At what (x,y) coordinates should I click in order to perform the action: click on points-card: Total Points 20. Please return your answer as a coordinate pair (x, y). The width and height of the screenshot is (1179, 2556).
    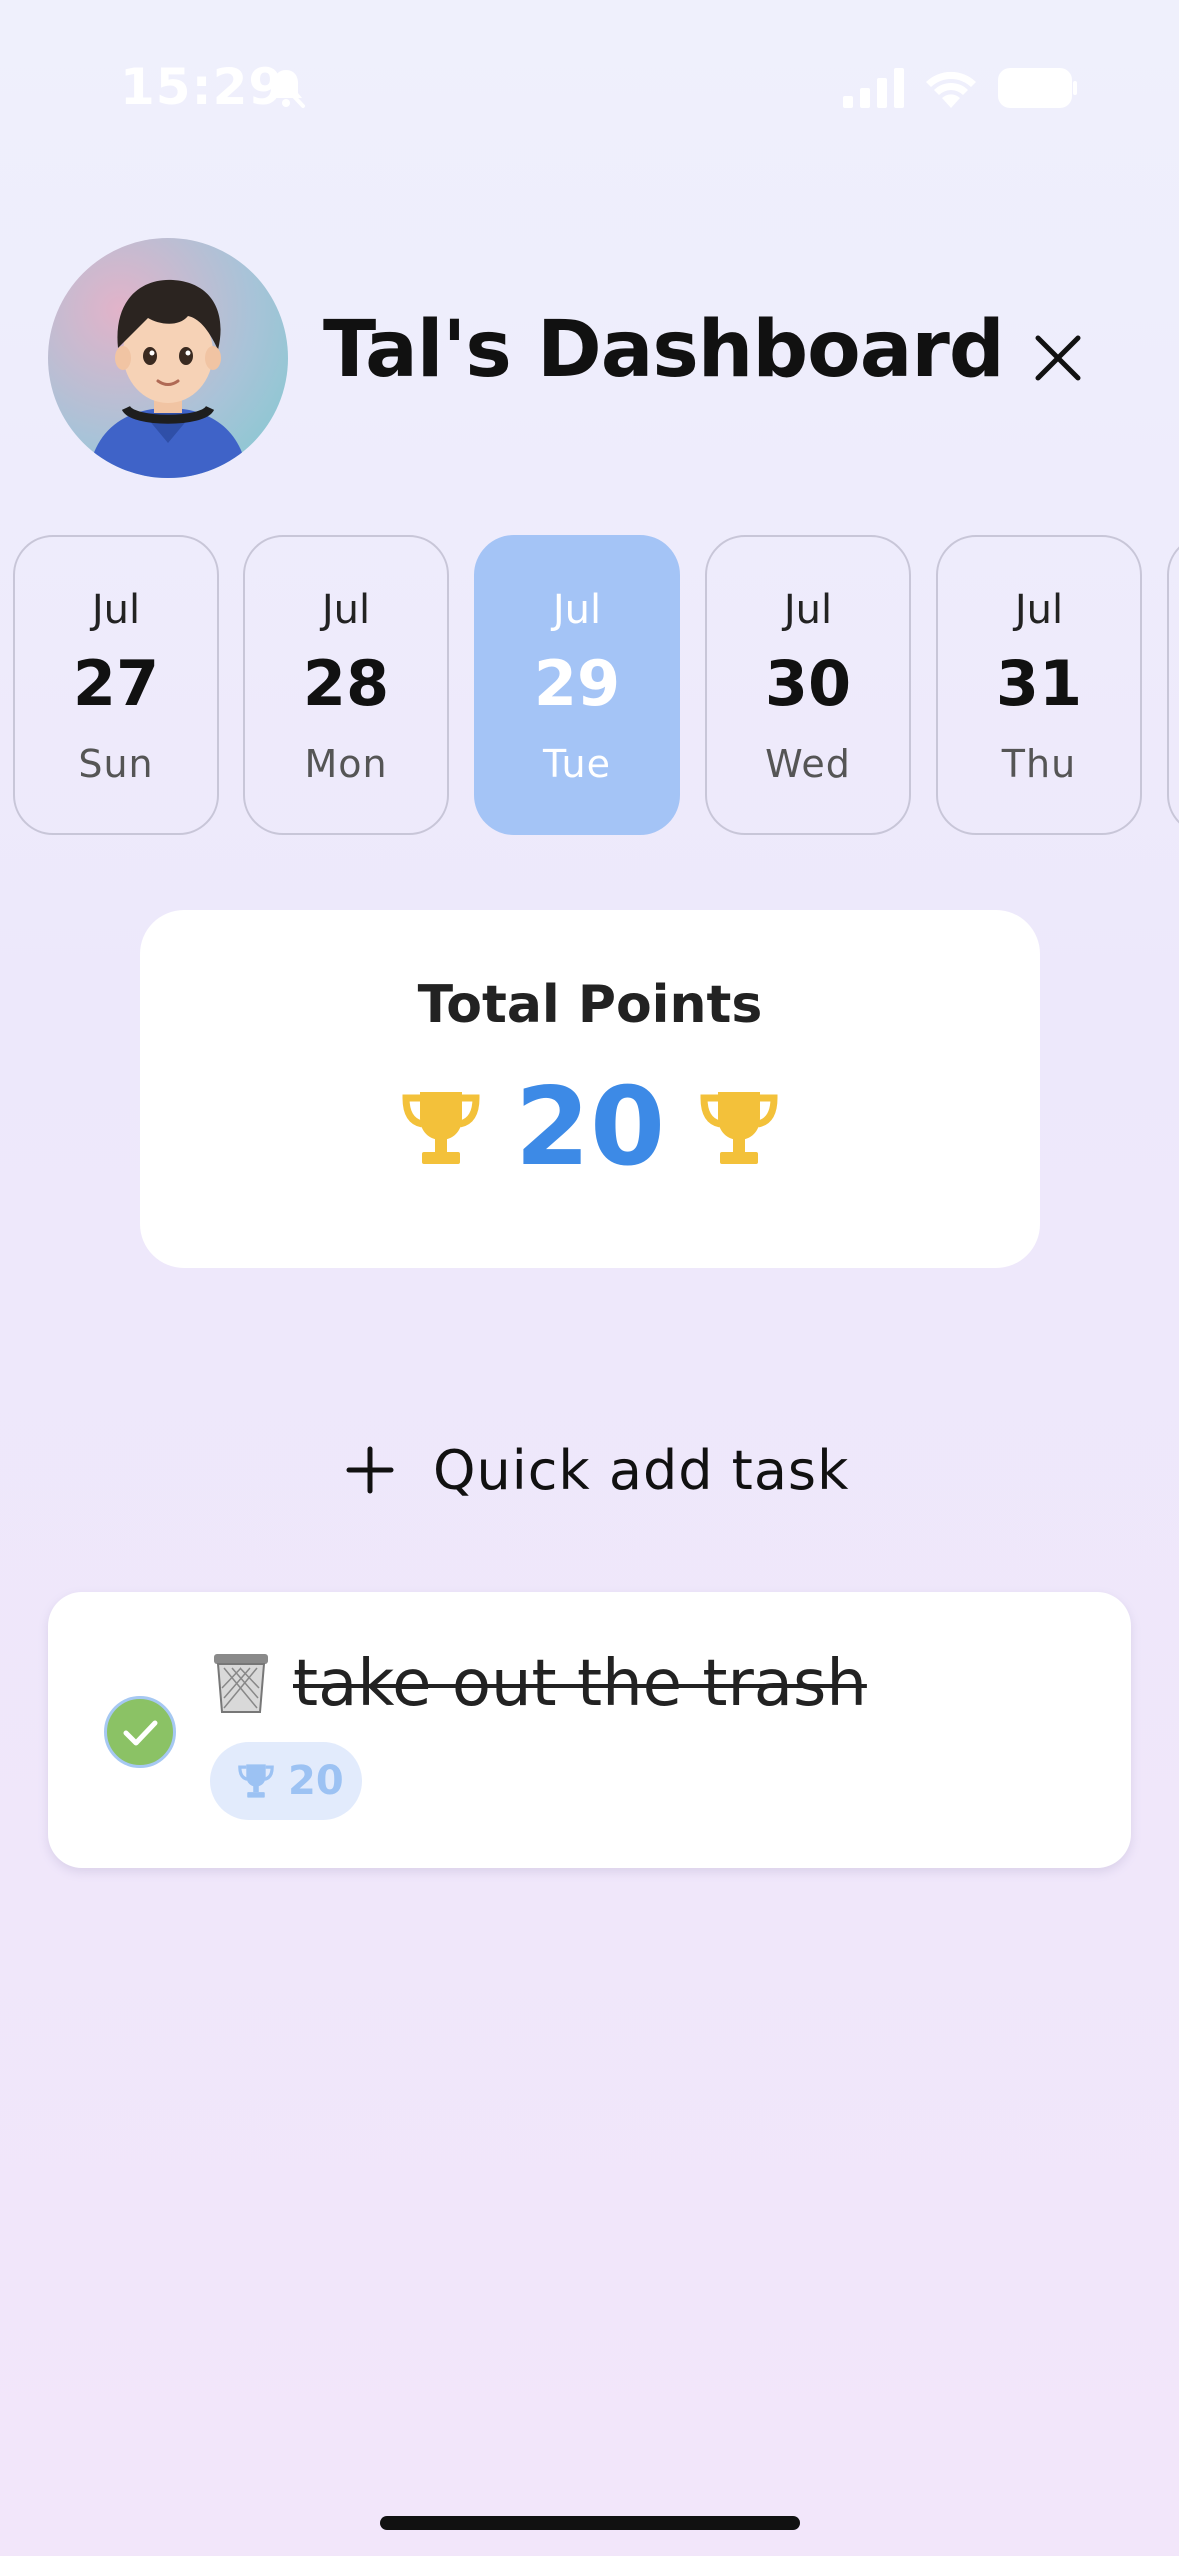
    Looking at the image, I should click on (590, 1089).